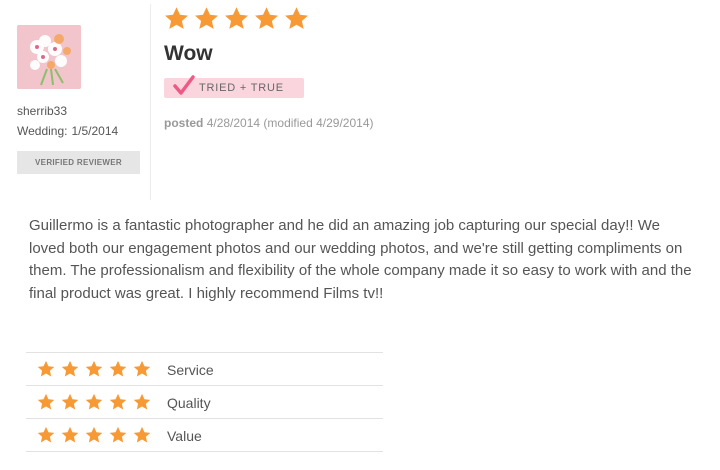 The image size is (720, 470). I want to click on sub-rating-row: Service, so click(204, 368).